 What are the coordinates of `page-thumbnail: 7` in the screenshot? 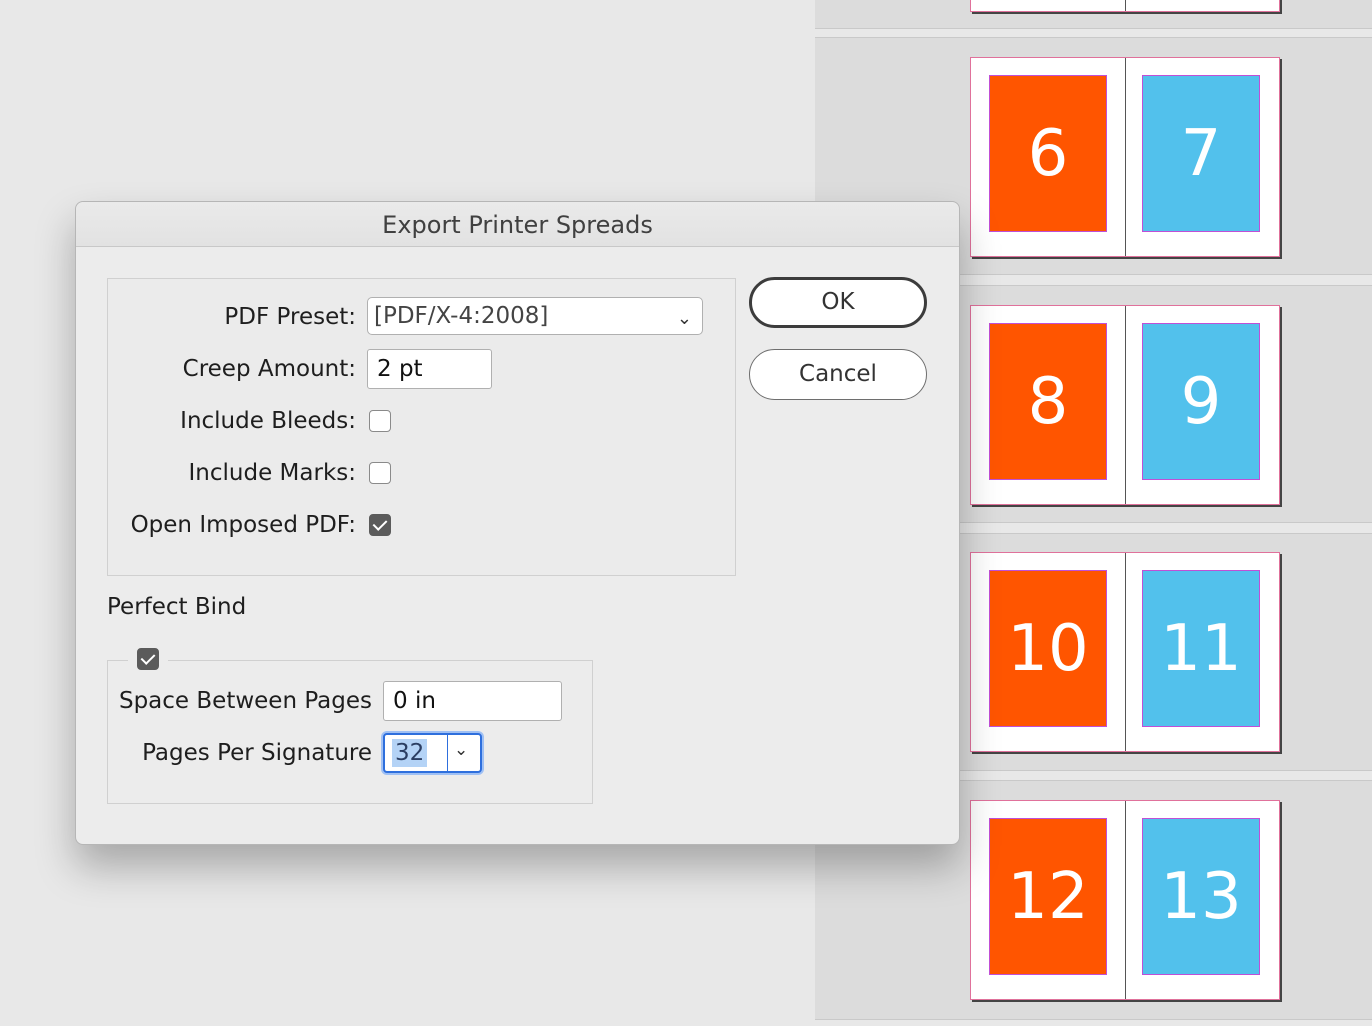 It's located at (1201, 153).